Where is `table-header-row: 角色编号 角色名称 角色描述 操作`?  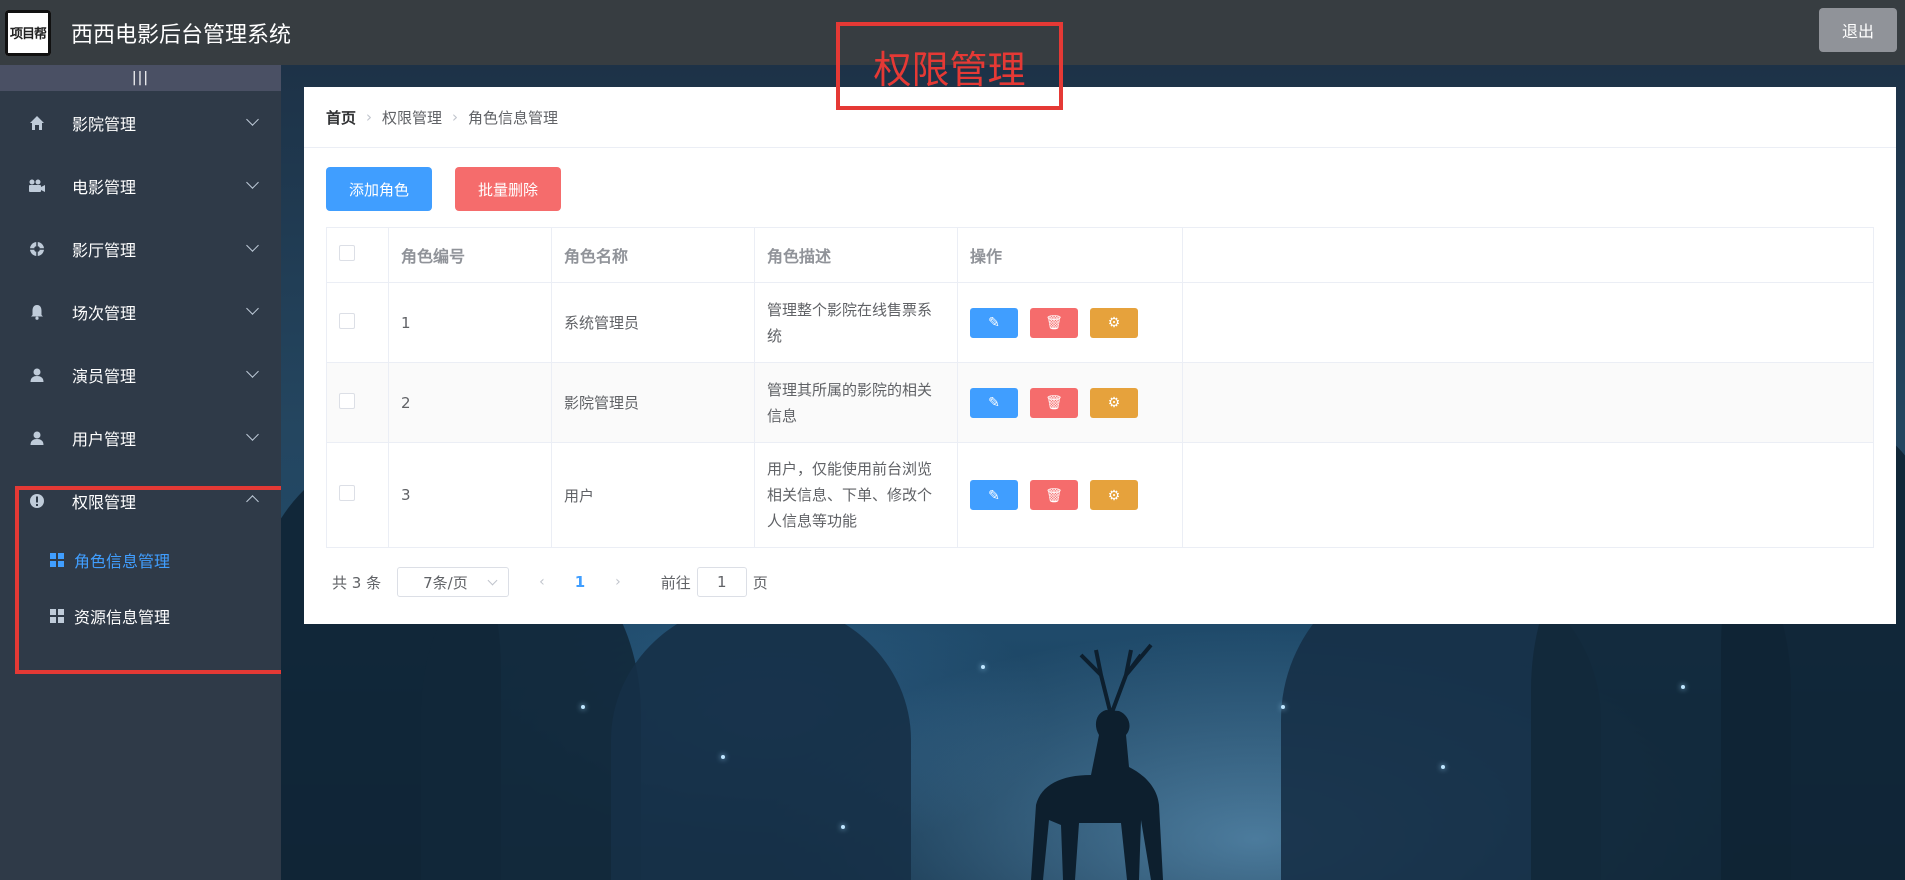 table-header-row: 角色编号 角色名称 角色描述 操作 is located at coordinates (1100, 255).